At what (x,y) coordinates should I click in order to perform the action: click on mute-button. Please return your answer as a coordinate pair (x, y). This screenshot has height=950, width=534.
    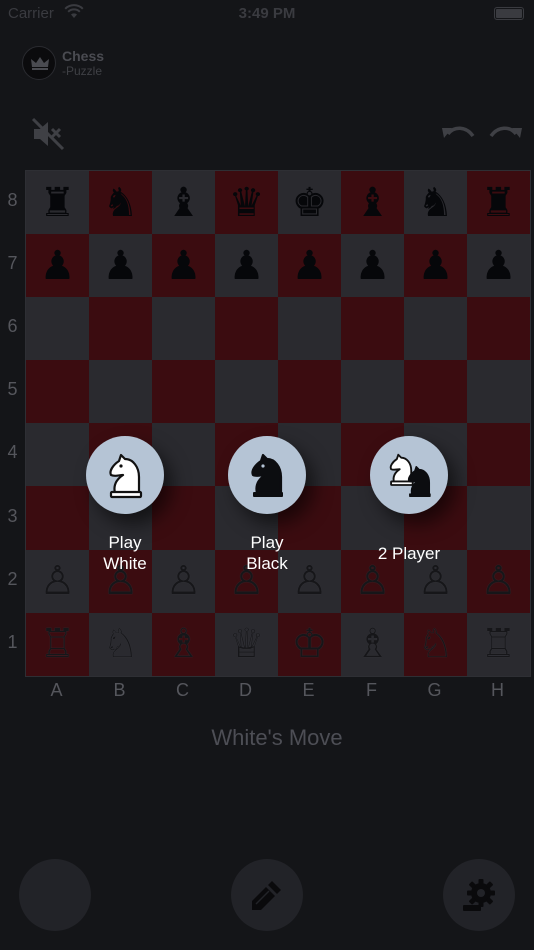
    Looking at the image, I should click on (48, 134).